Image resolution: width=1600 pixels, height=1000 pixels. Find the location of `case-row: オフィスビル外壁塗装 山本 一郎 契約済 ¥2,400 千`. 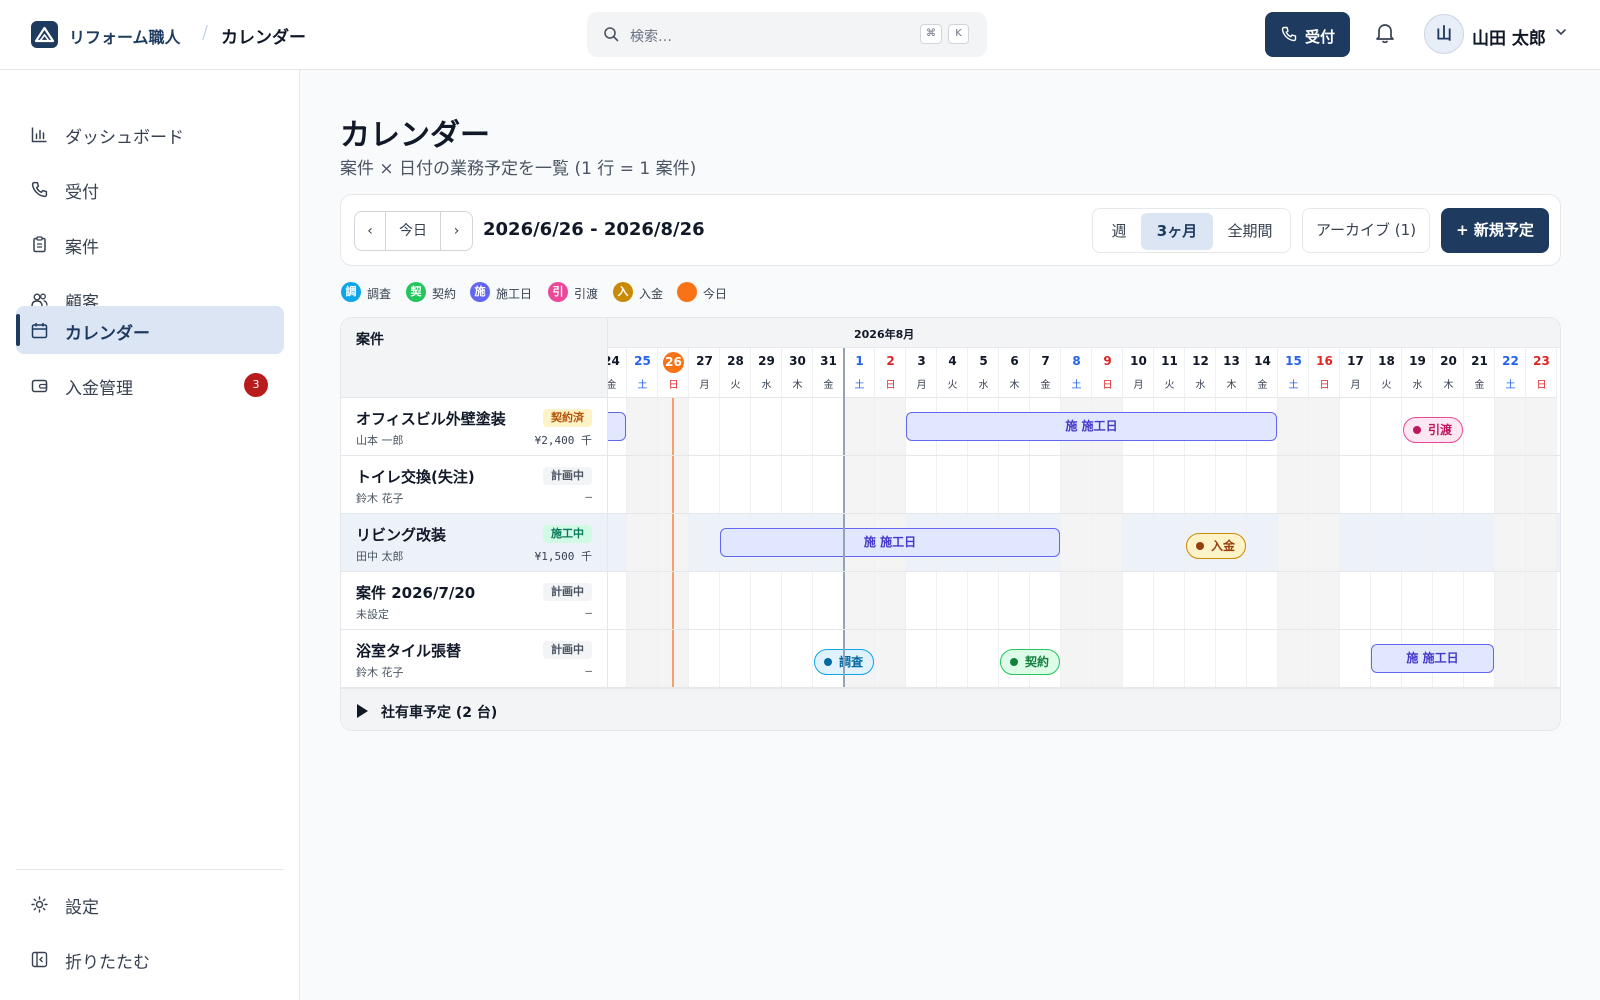

case-row: オフィスビル外壁塗装 山本 一郎 契約済 ¥2,400 千 is located at coordinates (474, 427).